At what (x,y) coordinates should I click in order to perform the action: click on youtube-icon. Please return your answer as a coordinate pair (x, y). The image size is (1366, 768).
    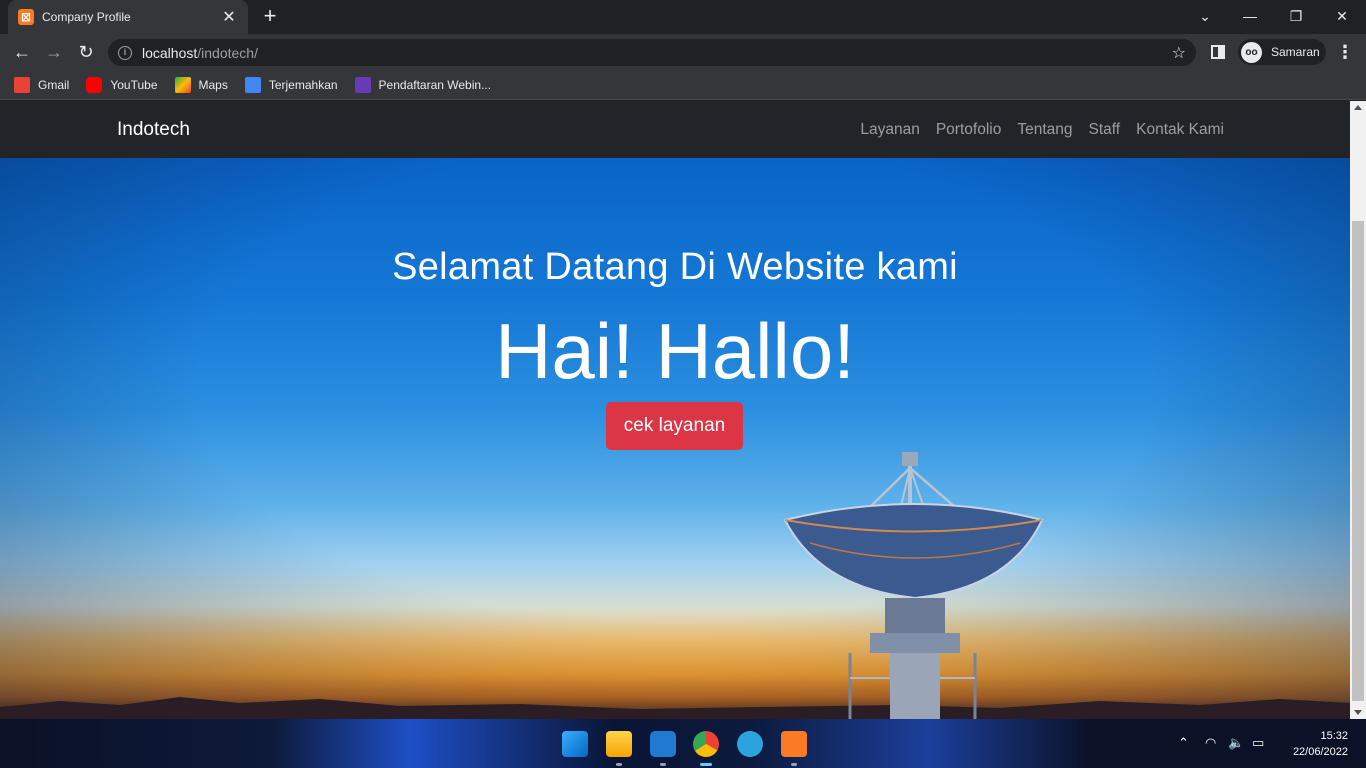
    Looking at the image, I should click on (94, 84).